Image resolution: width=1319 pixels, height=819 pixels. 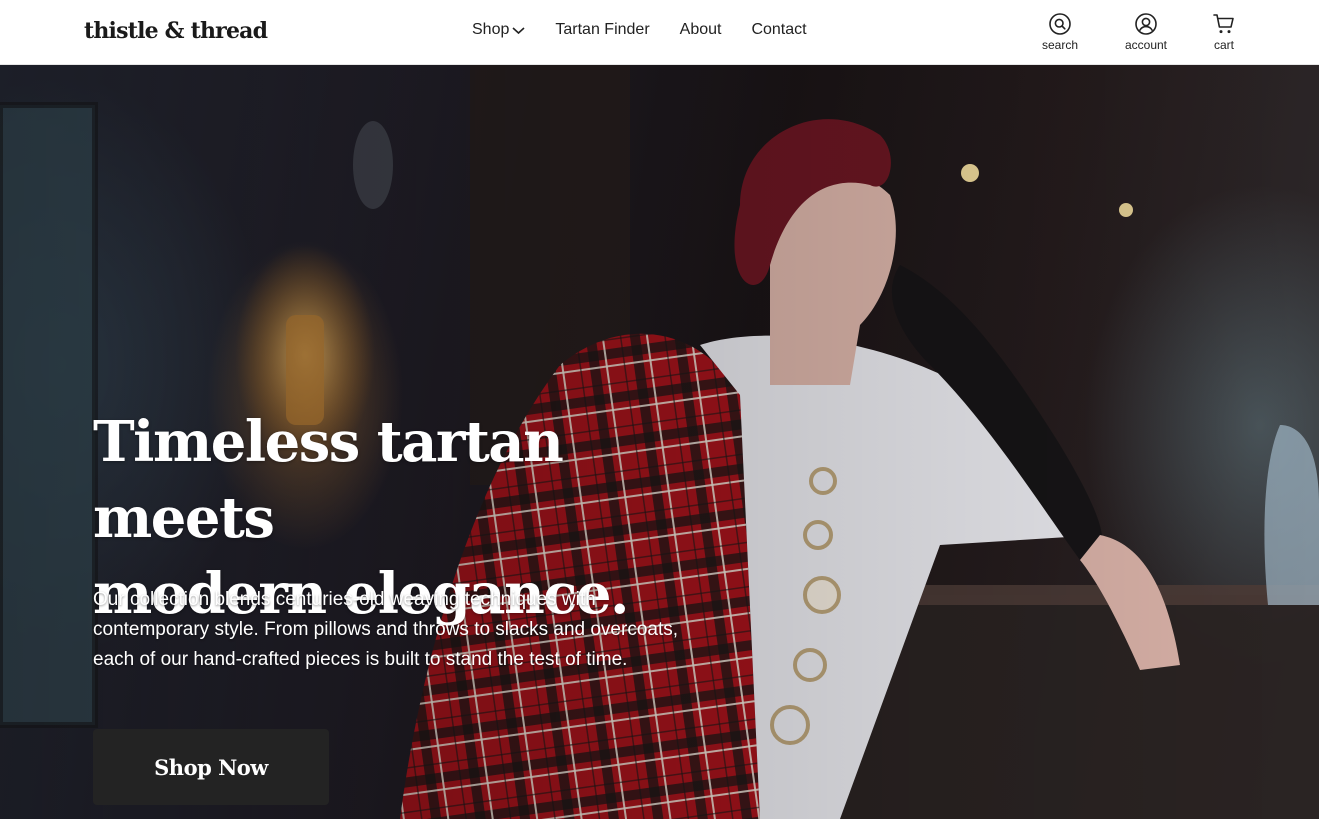 What do you see at coordinates (701, 30) in the screenshot?
I see `nav-item-about: About` at bounding box center [701, 30].